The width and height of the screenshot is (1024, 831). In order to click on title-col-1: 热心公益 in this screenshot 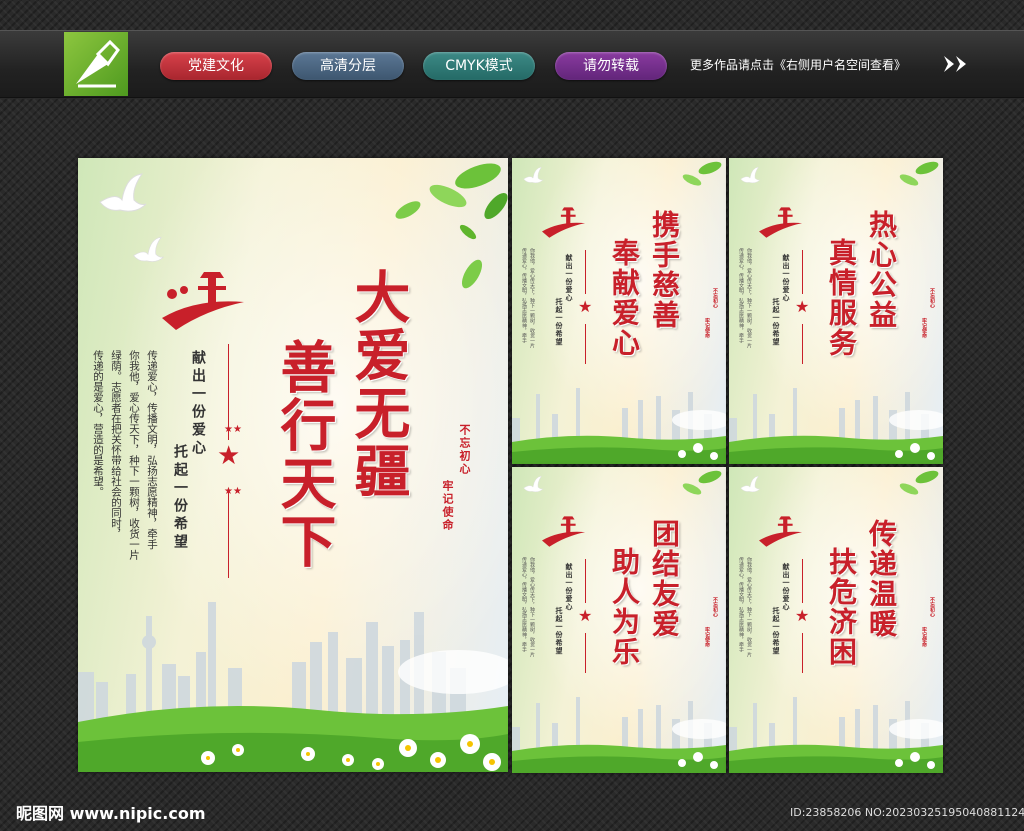, I will do `click(881, 270)`.